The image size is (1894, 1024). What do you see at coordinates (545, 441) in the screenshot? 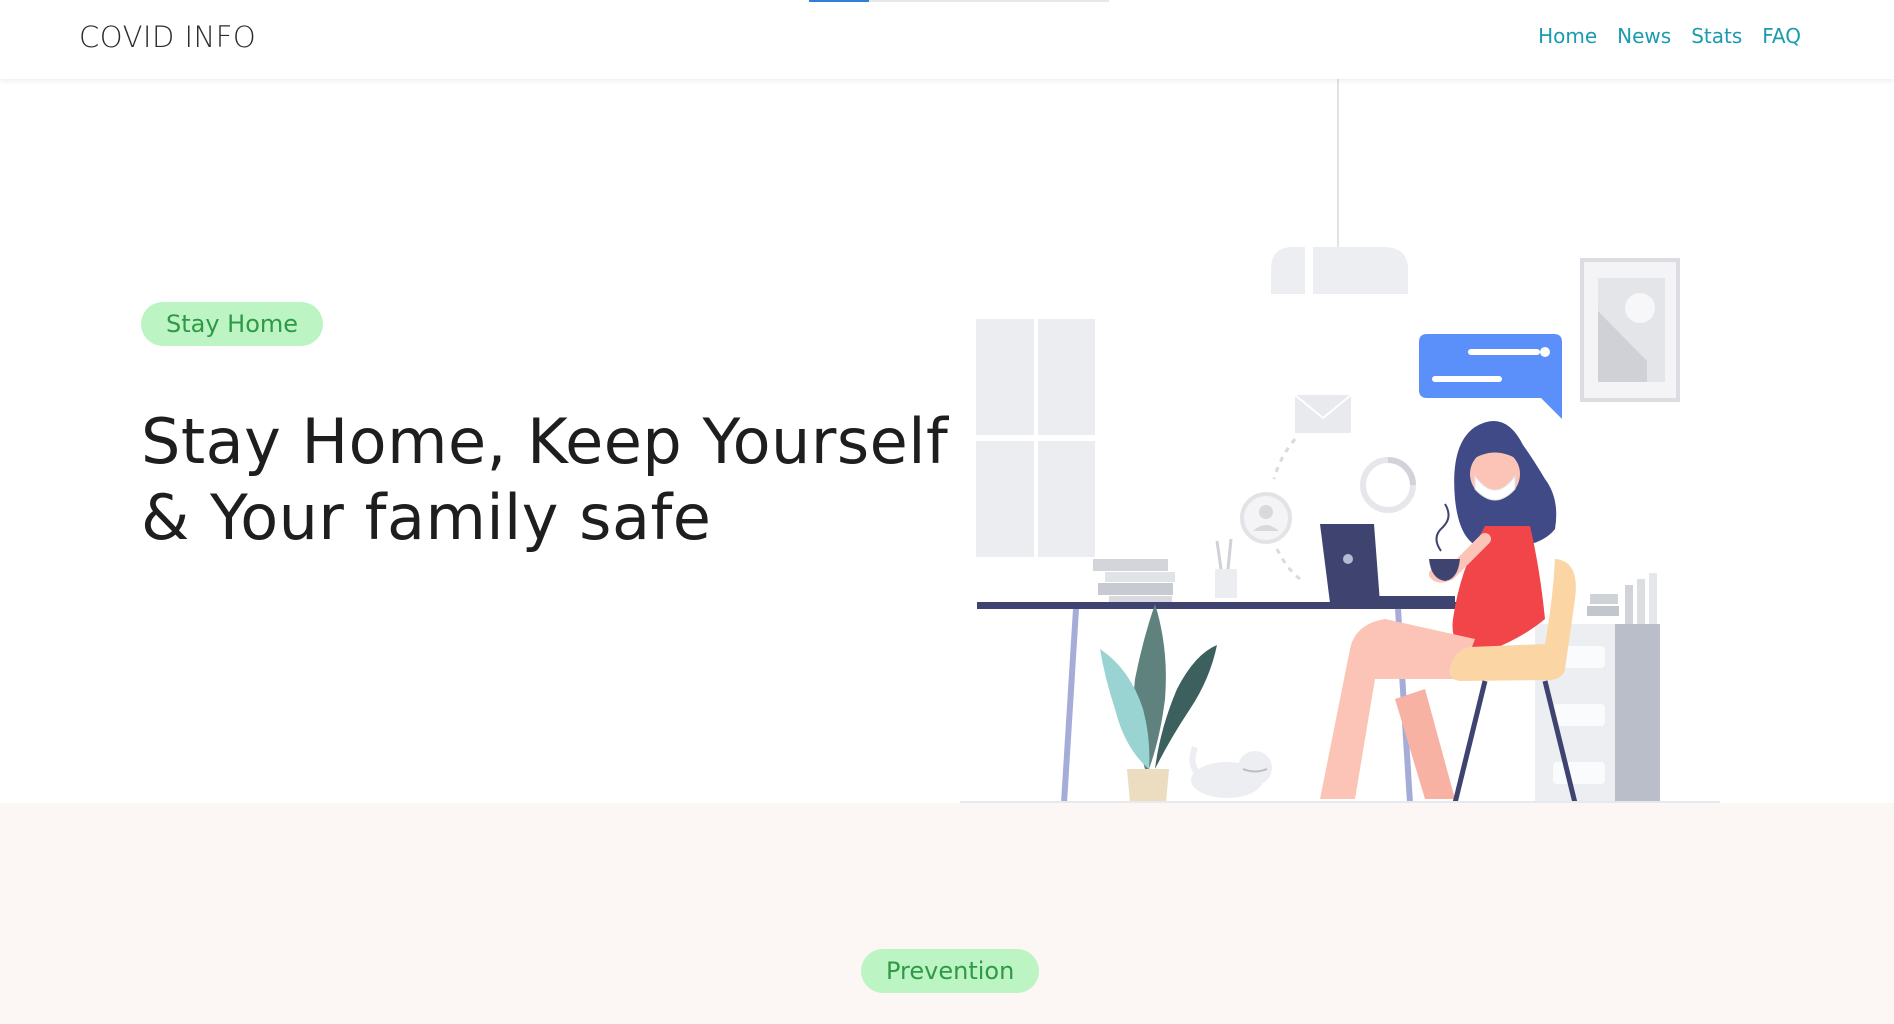
I see `hero-title-line-1: Stay Home, Keep Yourself` at bounding box center [545, 441].